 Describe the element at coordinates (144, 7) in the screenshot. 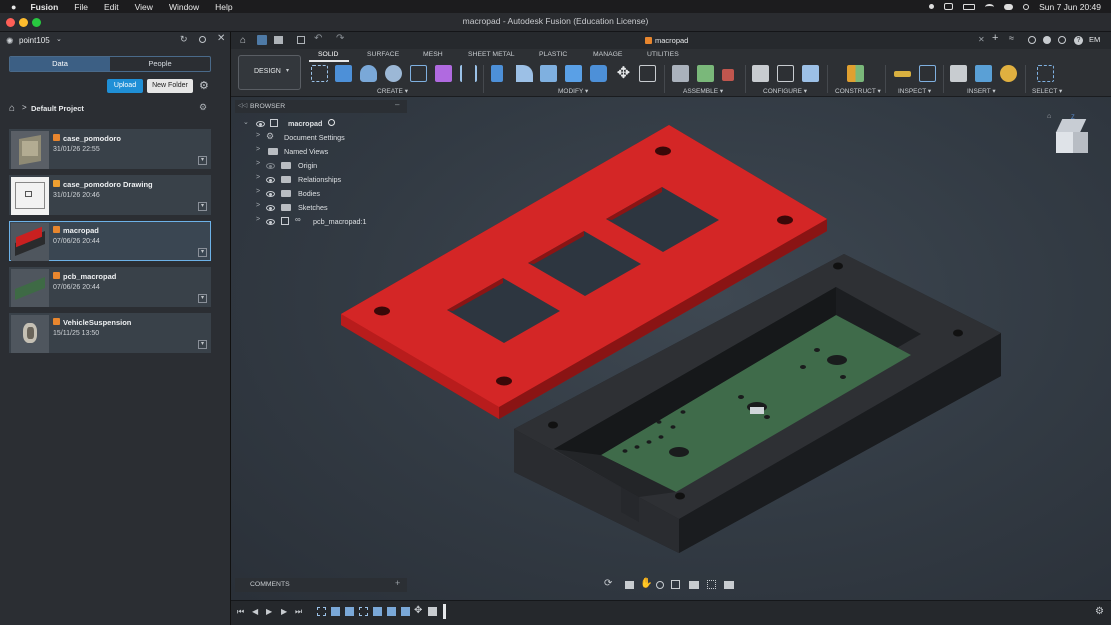

I see `menu-view: View` at that location.